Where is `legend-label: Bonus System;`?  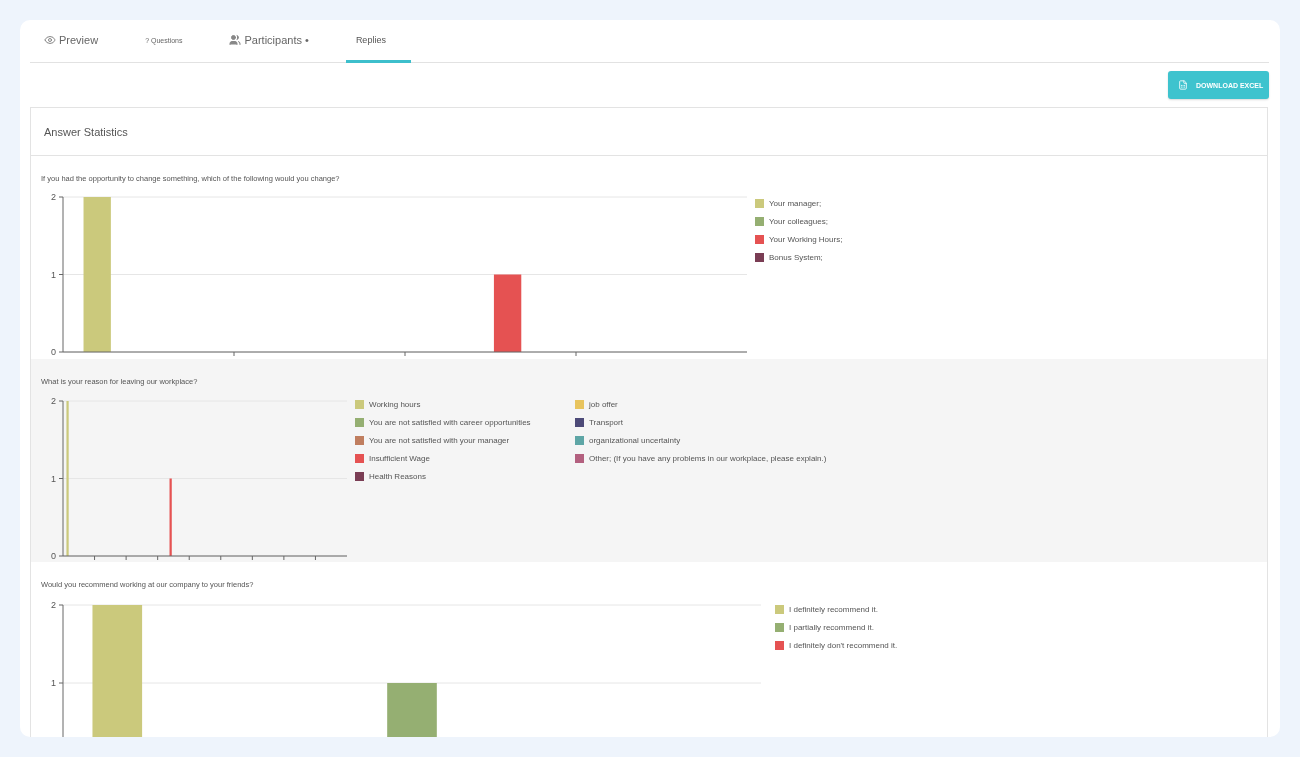 legend-label: Bonus System; is located at coordinates (796, 257).